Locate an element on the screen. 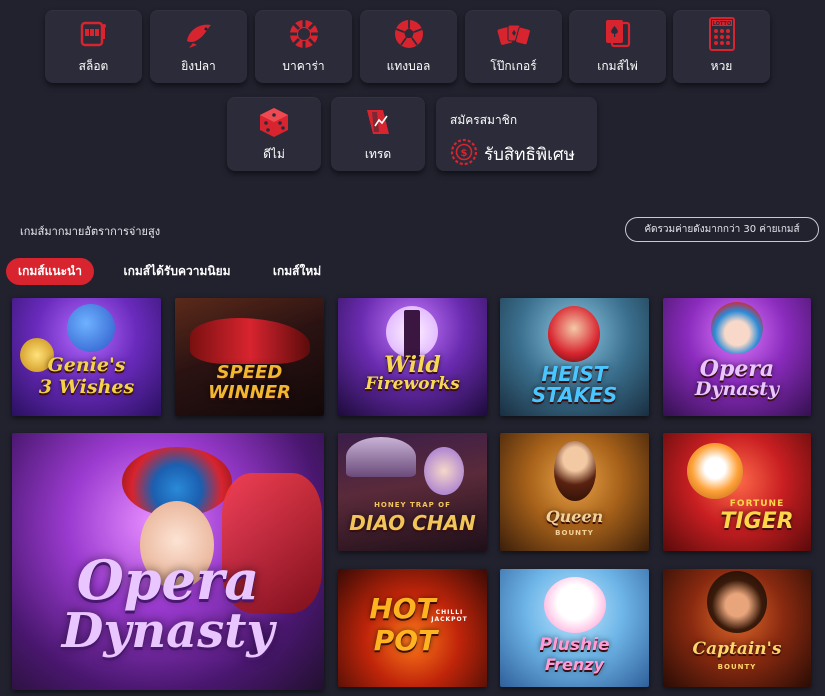  trade-chart-icon is located at coordinates (378, 122).